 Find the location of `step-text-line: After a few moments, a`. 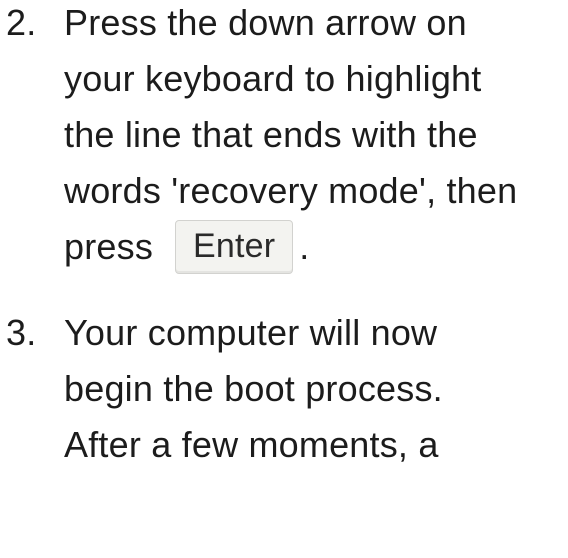

step-text-line: After a few moments, a is located at coordinates (251, 444).